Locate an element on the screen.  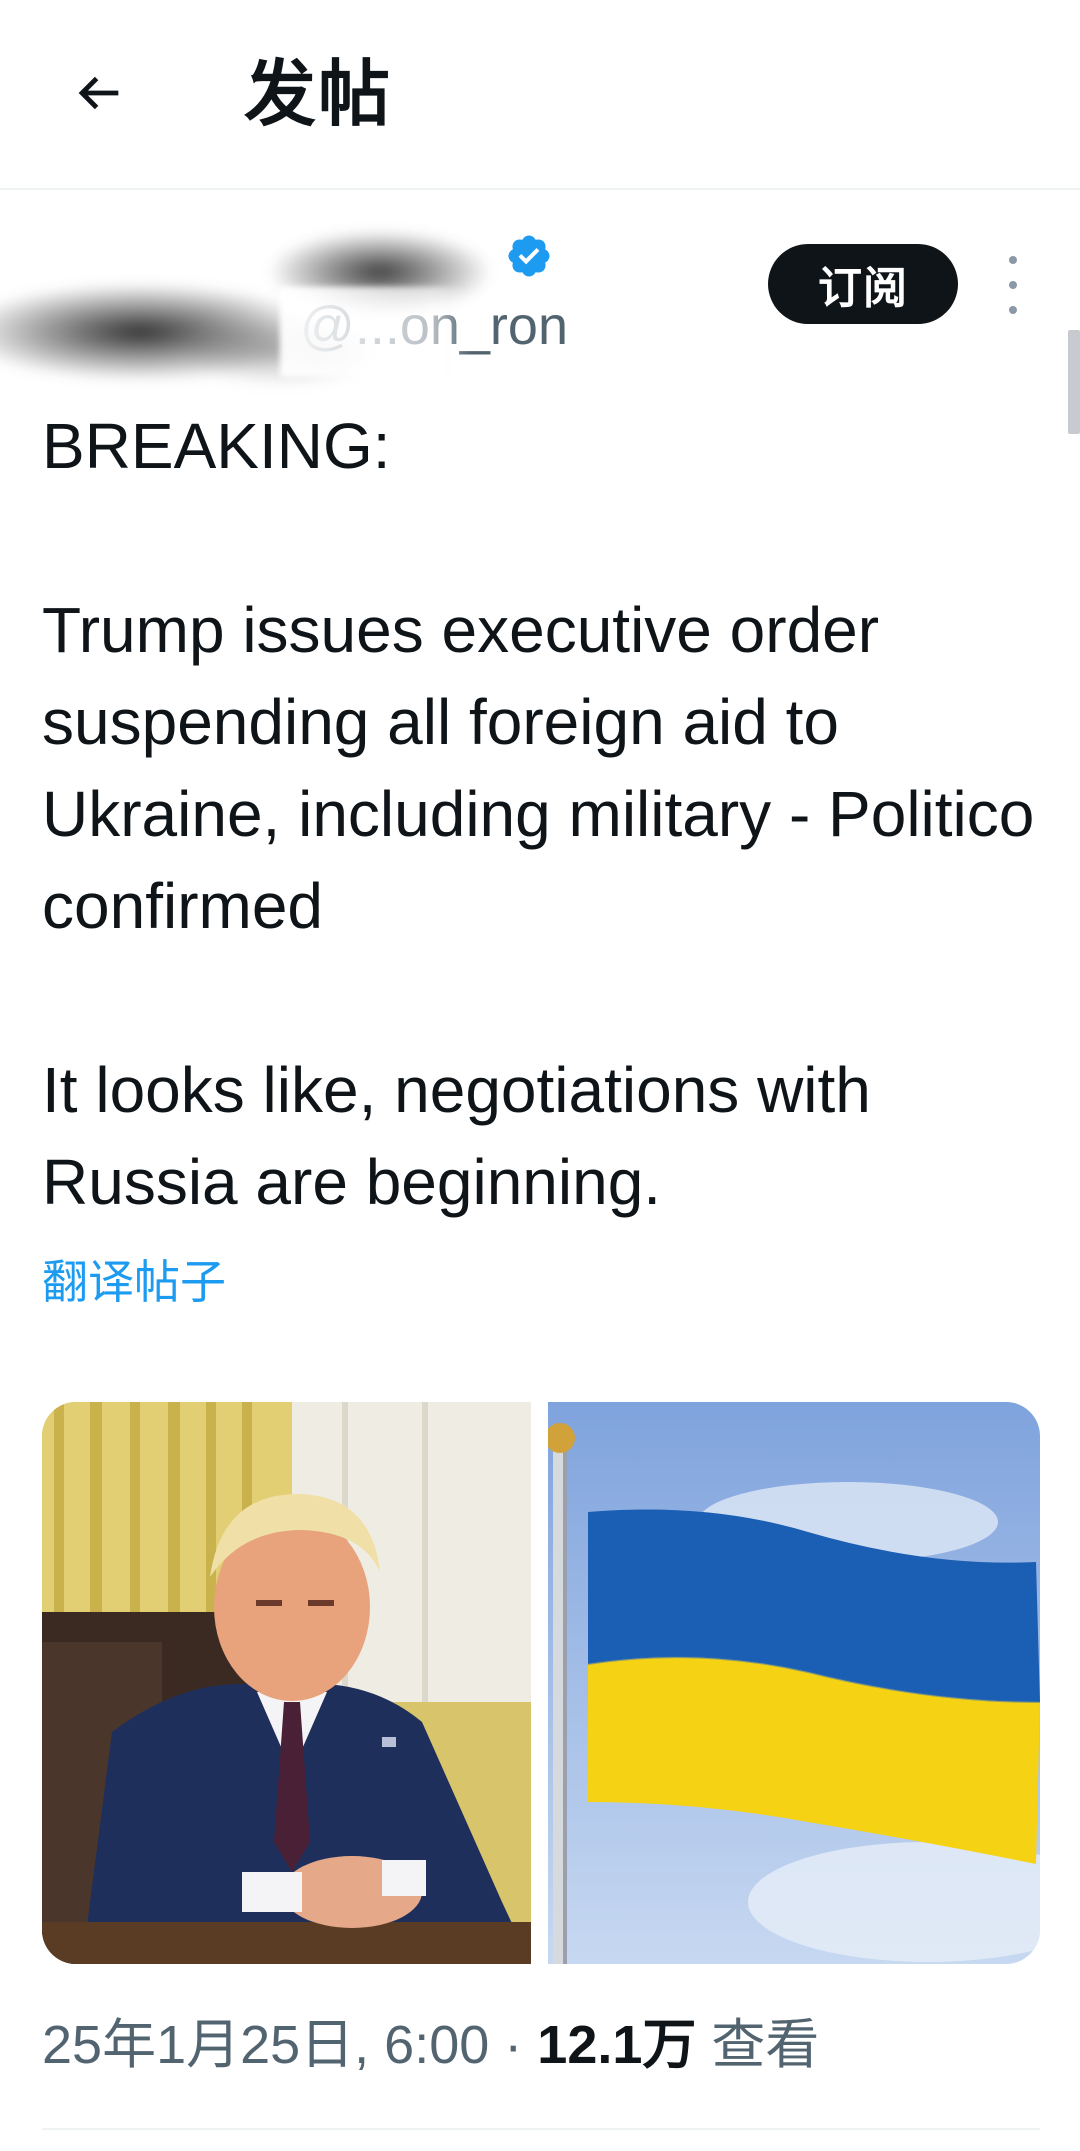
verified-badge-icon is located at coordinates (529, 256).